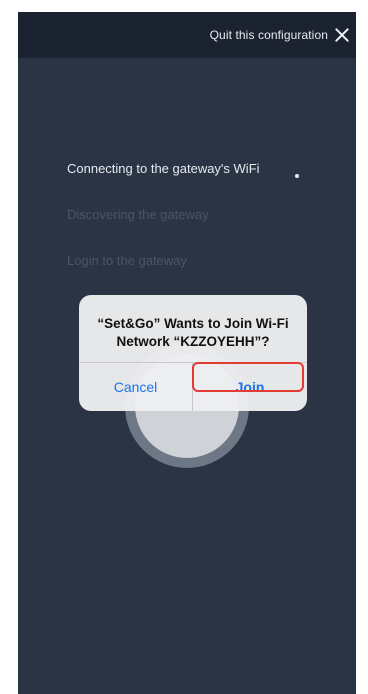  I want to click on step-connecting-wifi: Connecting to the gateway's WiFi, so click(163, 168).